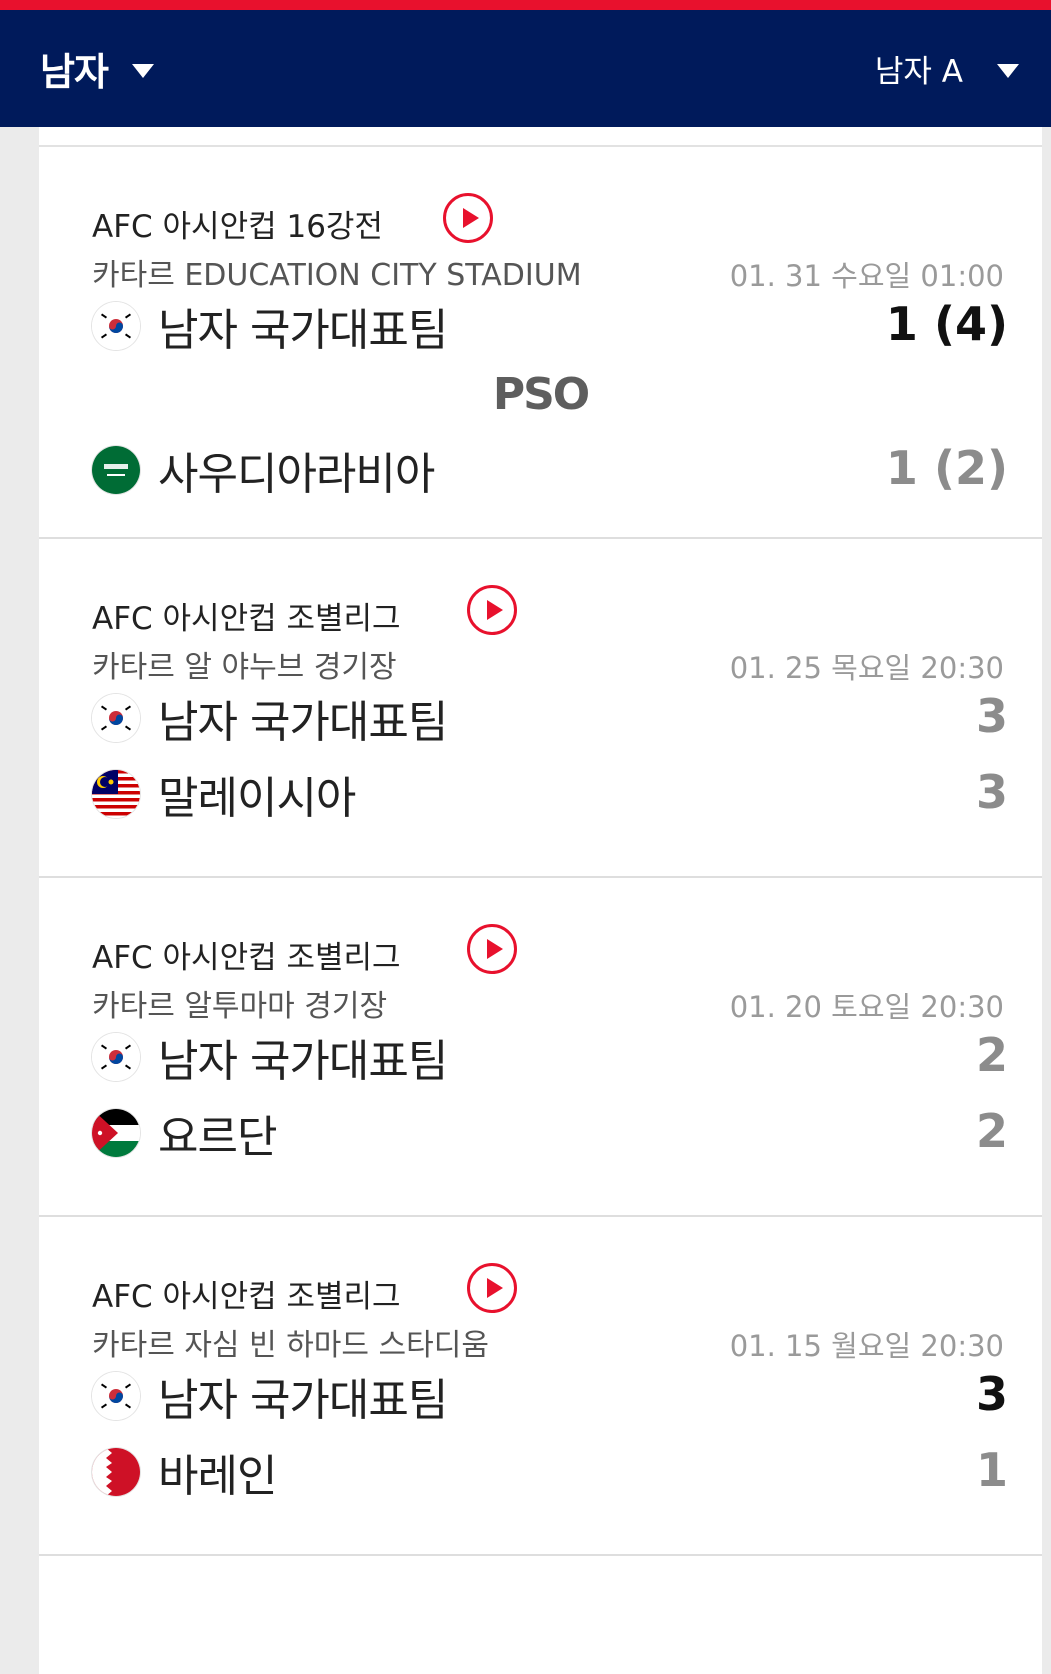 This screenshot has height=1674, width=1051. What do you see at coordinates (237, 227) in the screenshot?
I see `competition-name: AFC 아시안컵 16강전` at bounding box center [237, 227].